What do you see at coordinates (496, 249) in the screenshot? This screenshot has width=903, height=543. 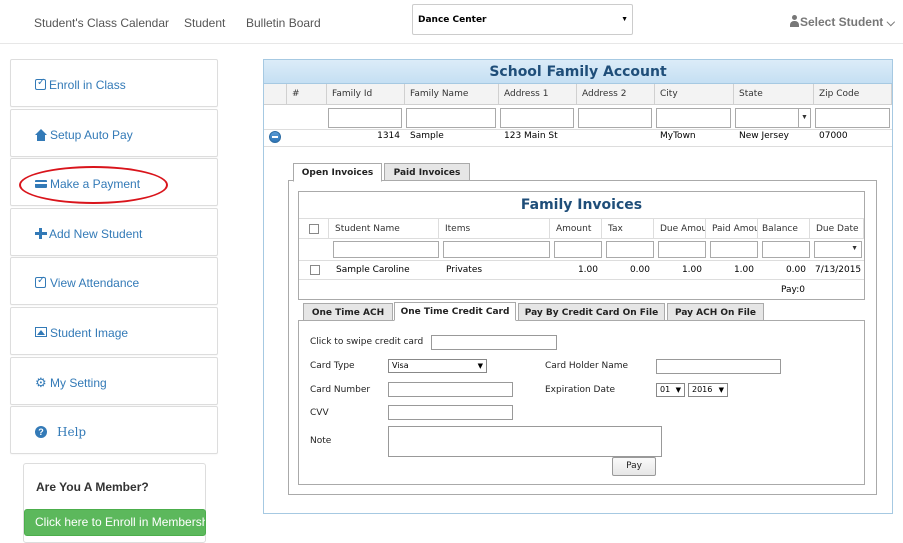 I see `filter-items` at bounding box center [496, 249].